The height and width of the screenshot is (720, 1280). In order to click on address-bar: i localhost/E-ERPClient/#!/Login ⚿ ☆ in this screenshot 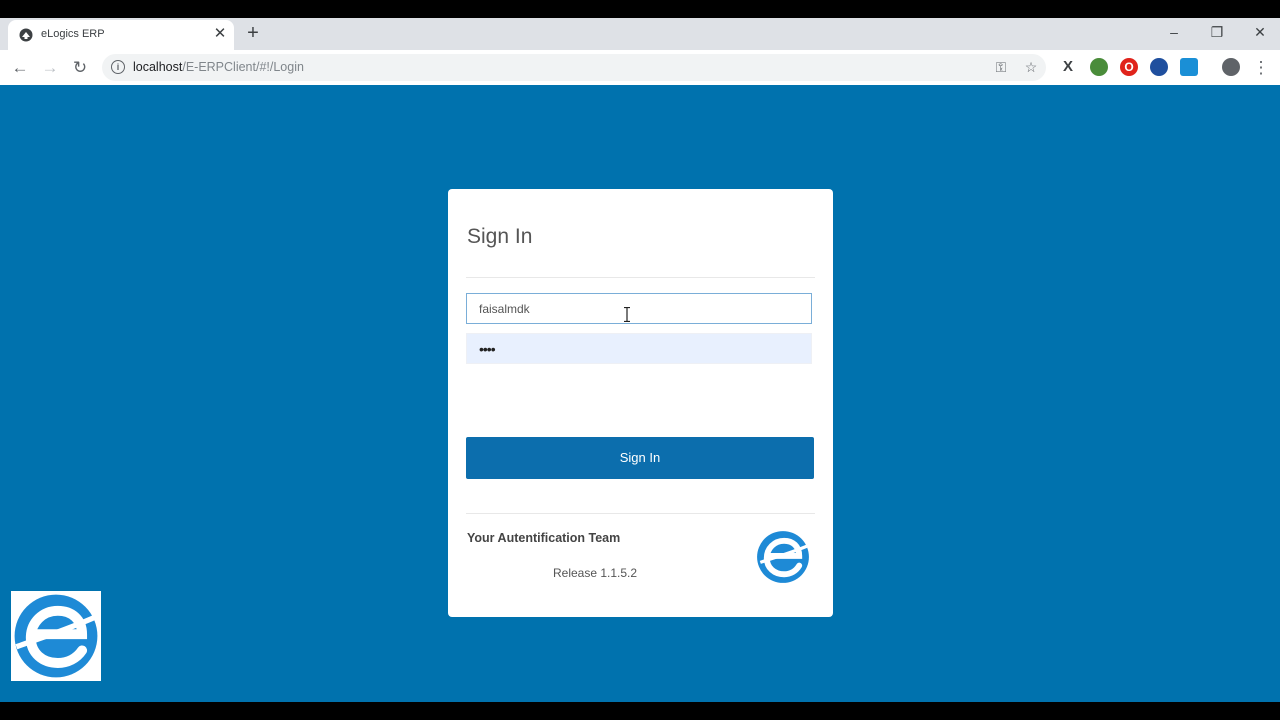, I will do `click(574, 67)`.